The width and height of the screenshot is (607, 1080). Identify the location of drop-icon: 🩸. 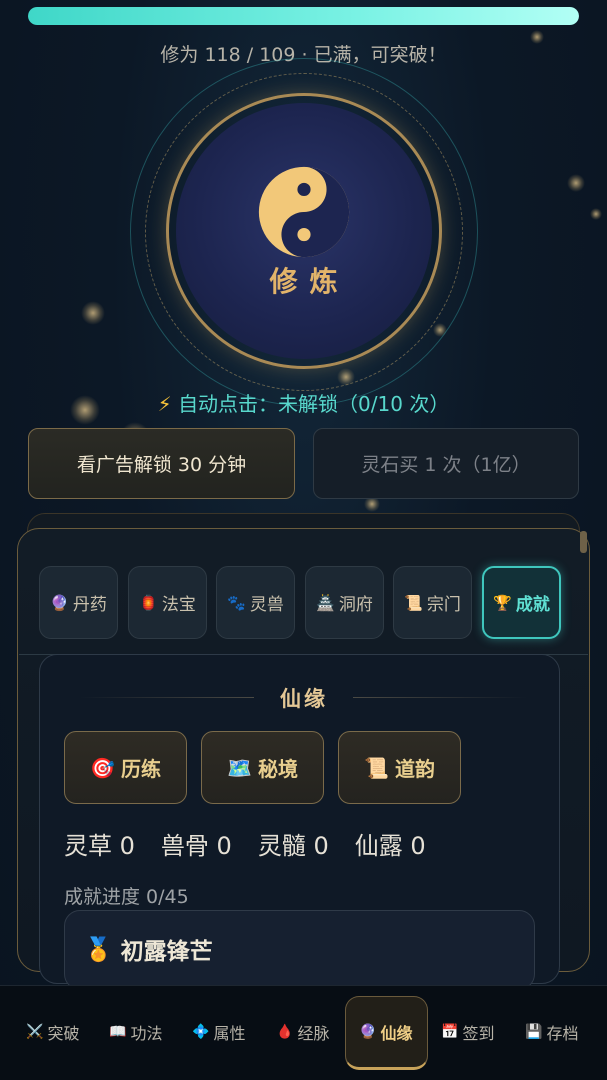
(285, 1032).